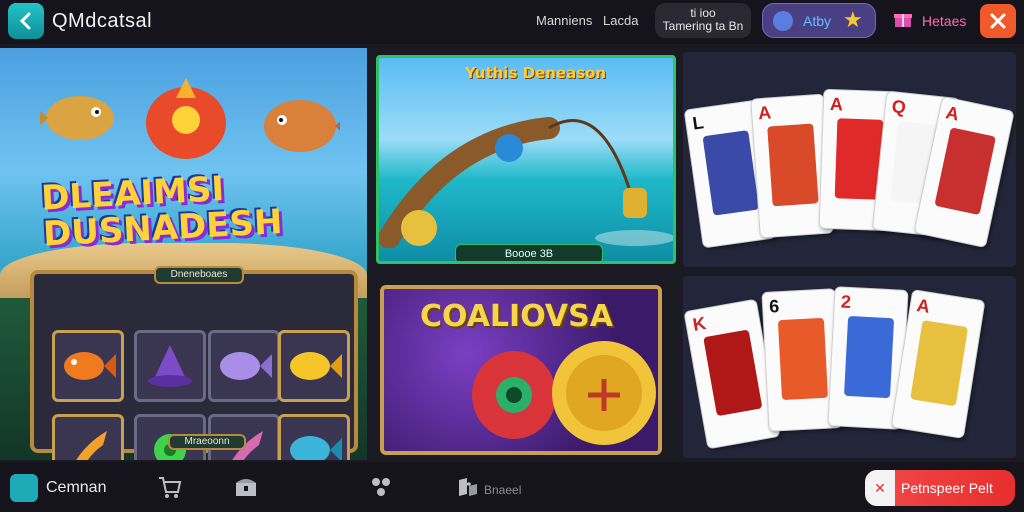  What do you see at coordinates (502, 490) in the screenshot?
I see `nav-label: Bnaeel` at bounding box center [502, 490].